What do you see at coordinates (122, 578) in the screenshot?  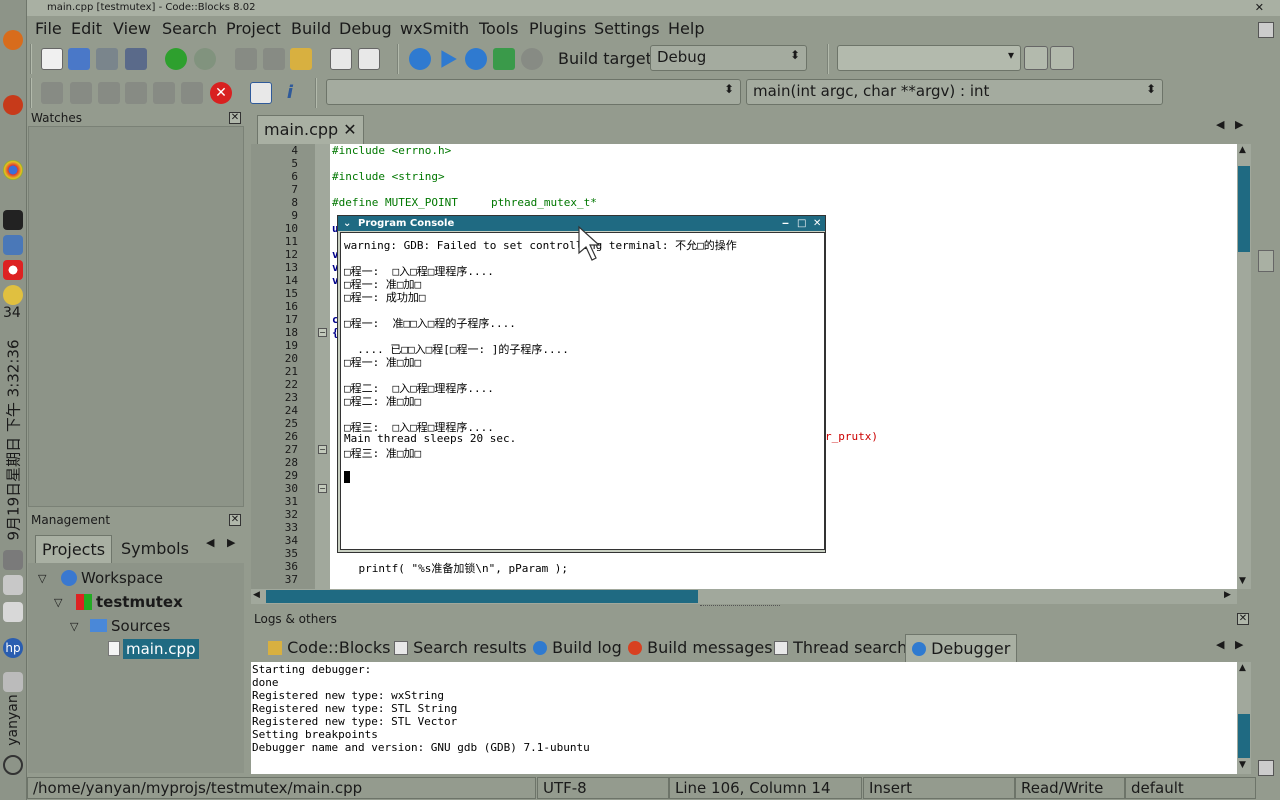 I see `tree-workspace: Workspace` at bounding box center [122, 578].